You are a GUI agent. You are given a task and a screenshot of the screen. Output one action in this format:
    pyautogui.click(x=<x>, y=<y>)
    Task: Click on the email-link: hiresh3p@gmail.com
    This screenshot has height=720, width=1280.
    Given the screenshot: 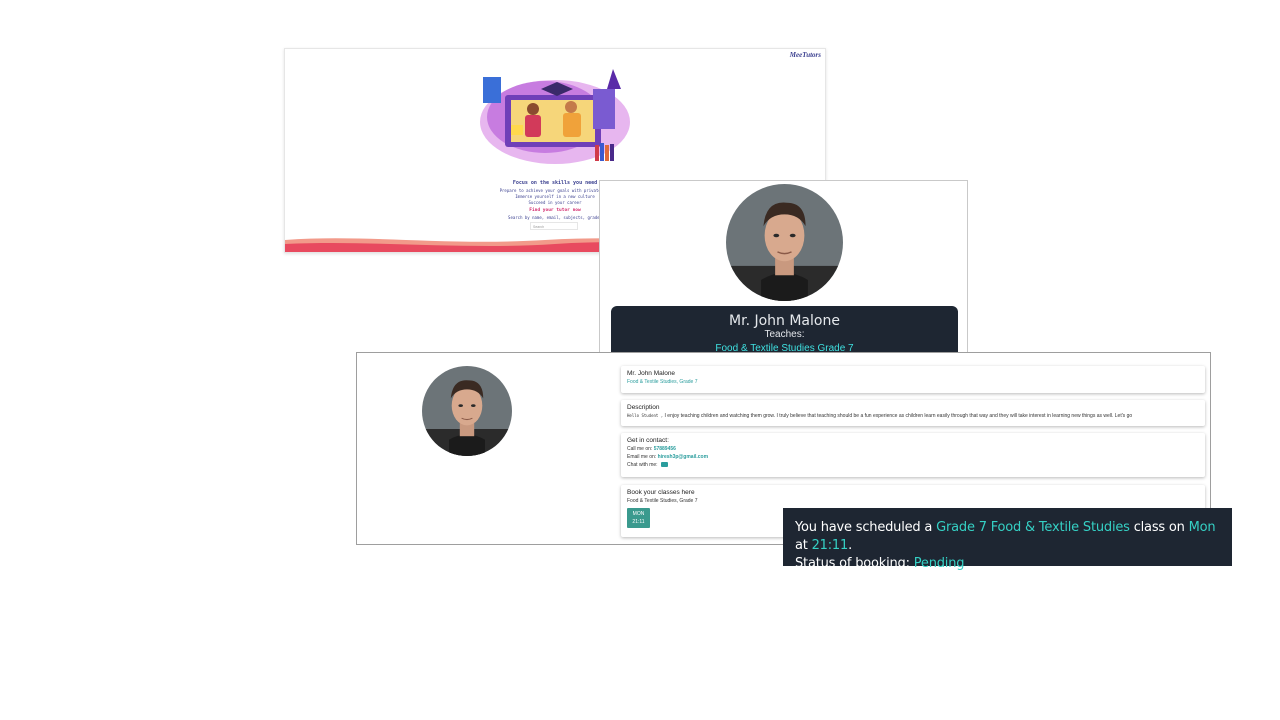 What is the action you would take?
    pyautogui.click(x=683, y=457)
    